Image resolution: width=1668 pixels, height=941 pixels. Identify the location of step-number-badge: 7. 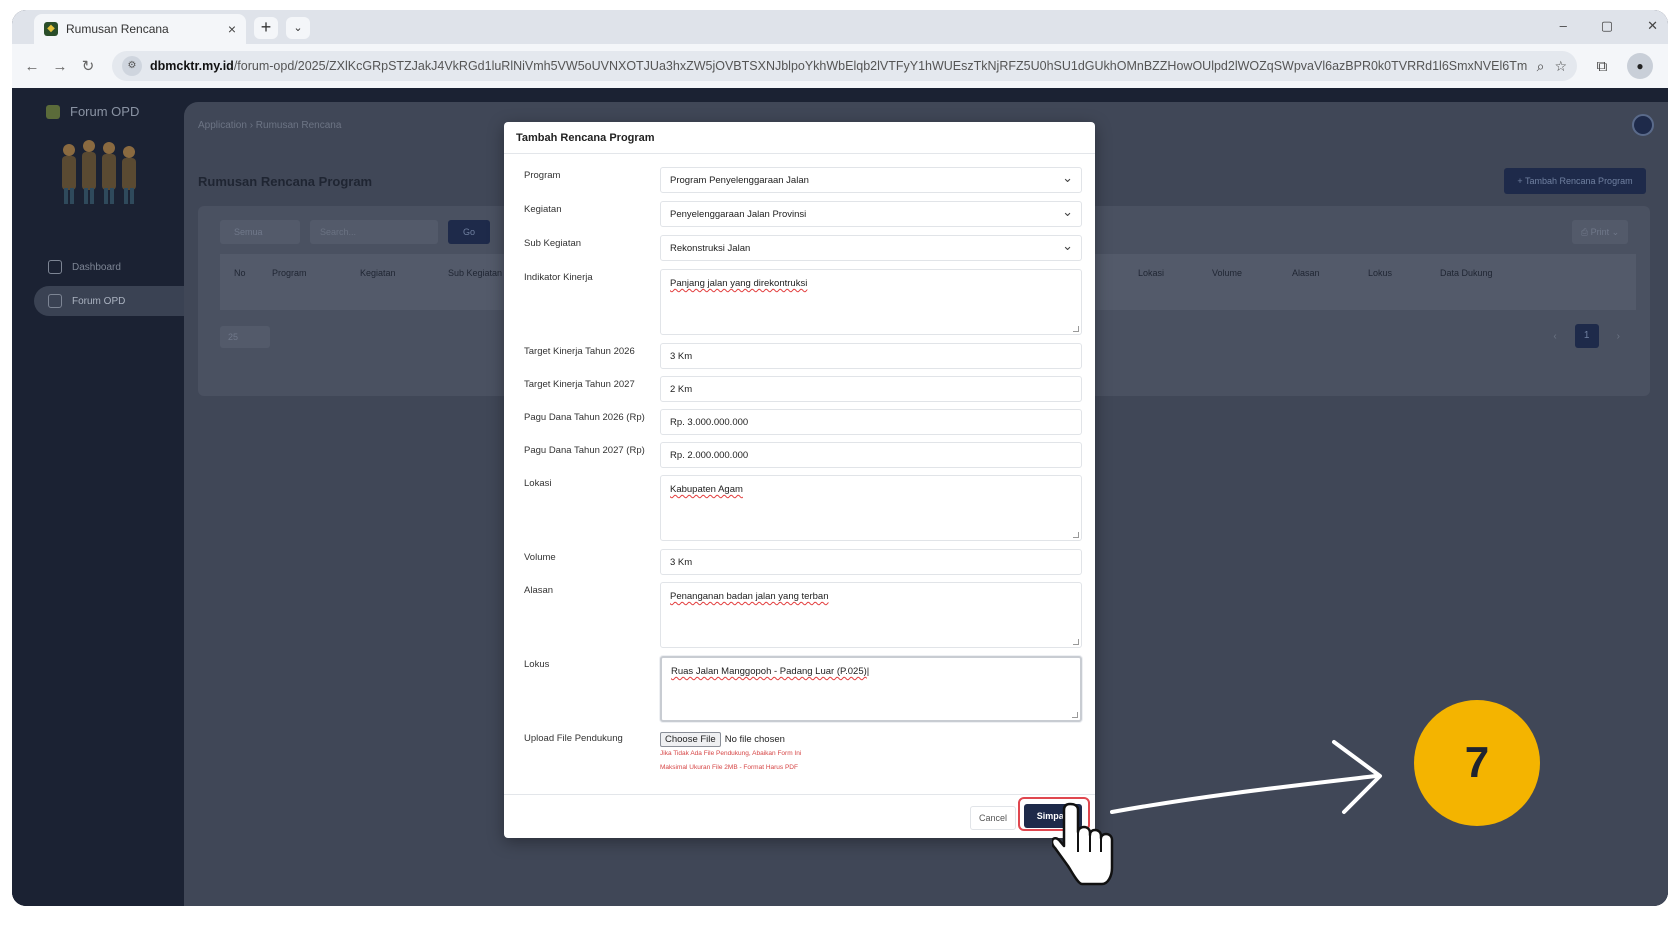
(1477, 763).